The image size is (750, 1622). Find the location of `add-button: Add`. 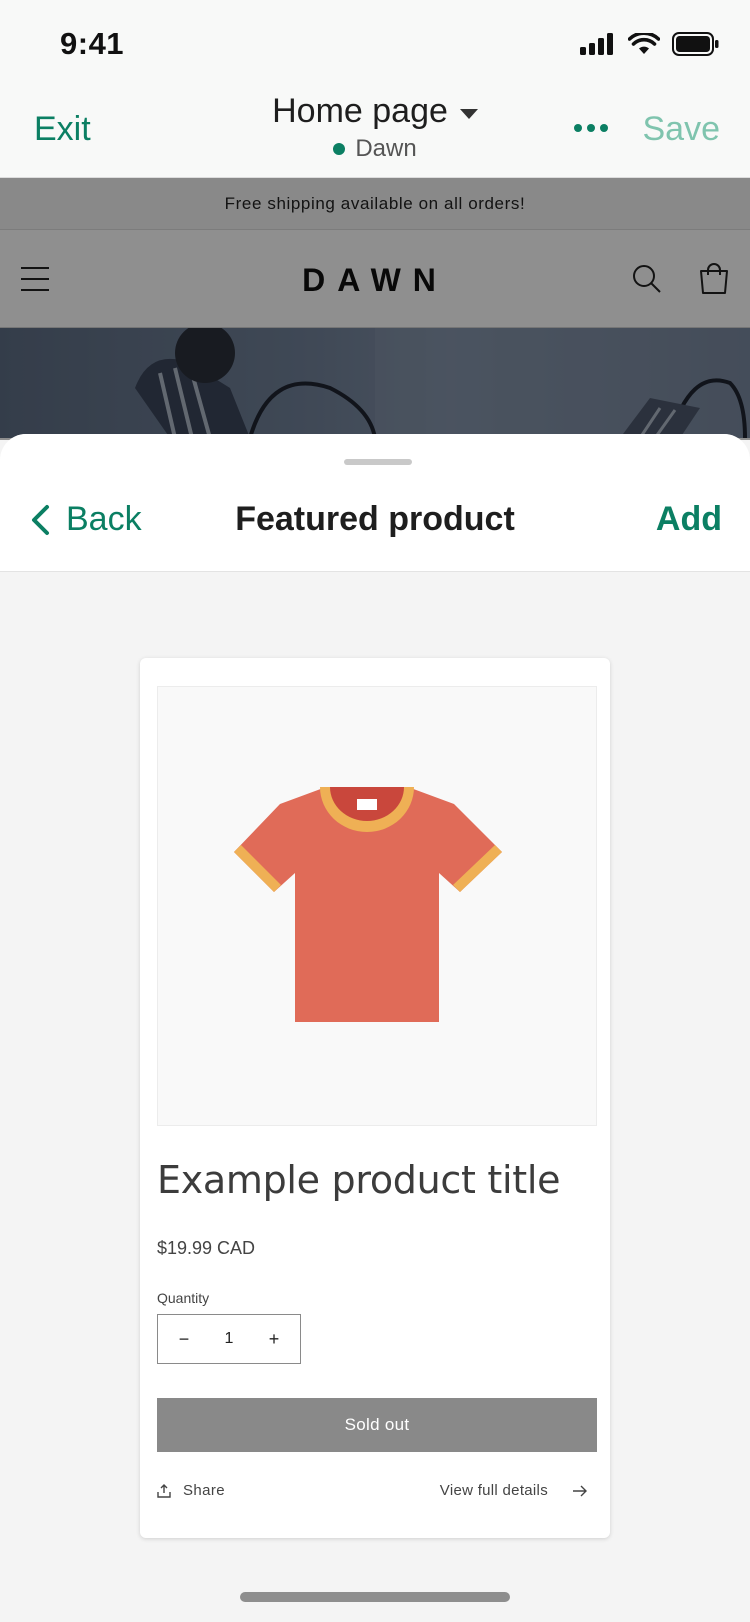

add-button: Add is located at coordinates (689, 519).